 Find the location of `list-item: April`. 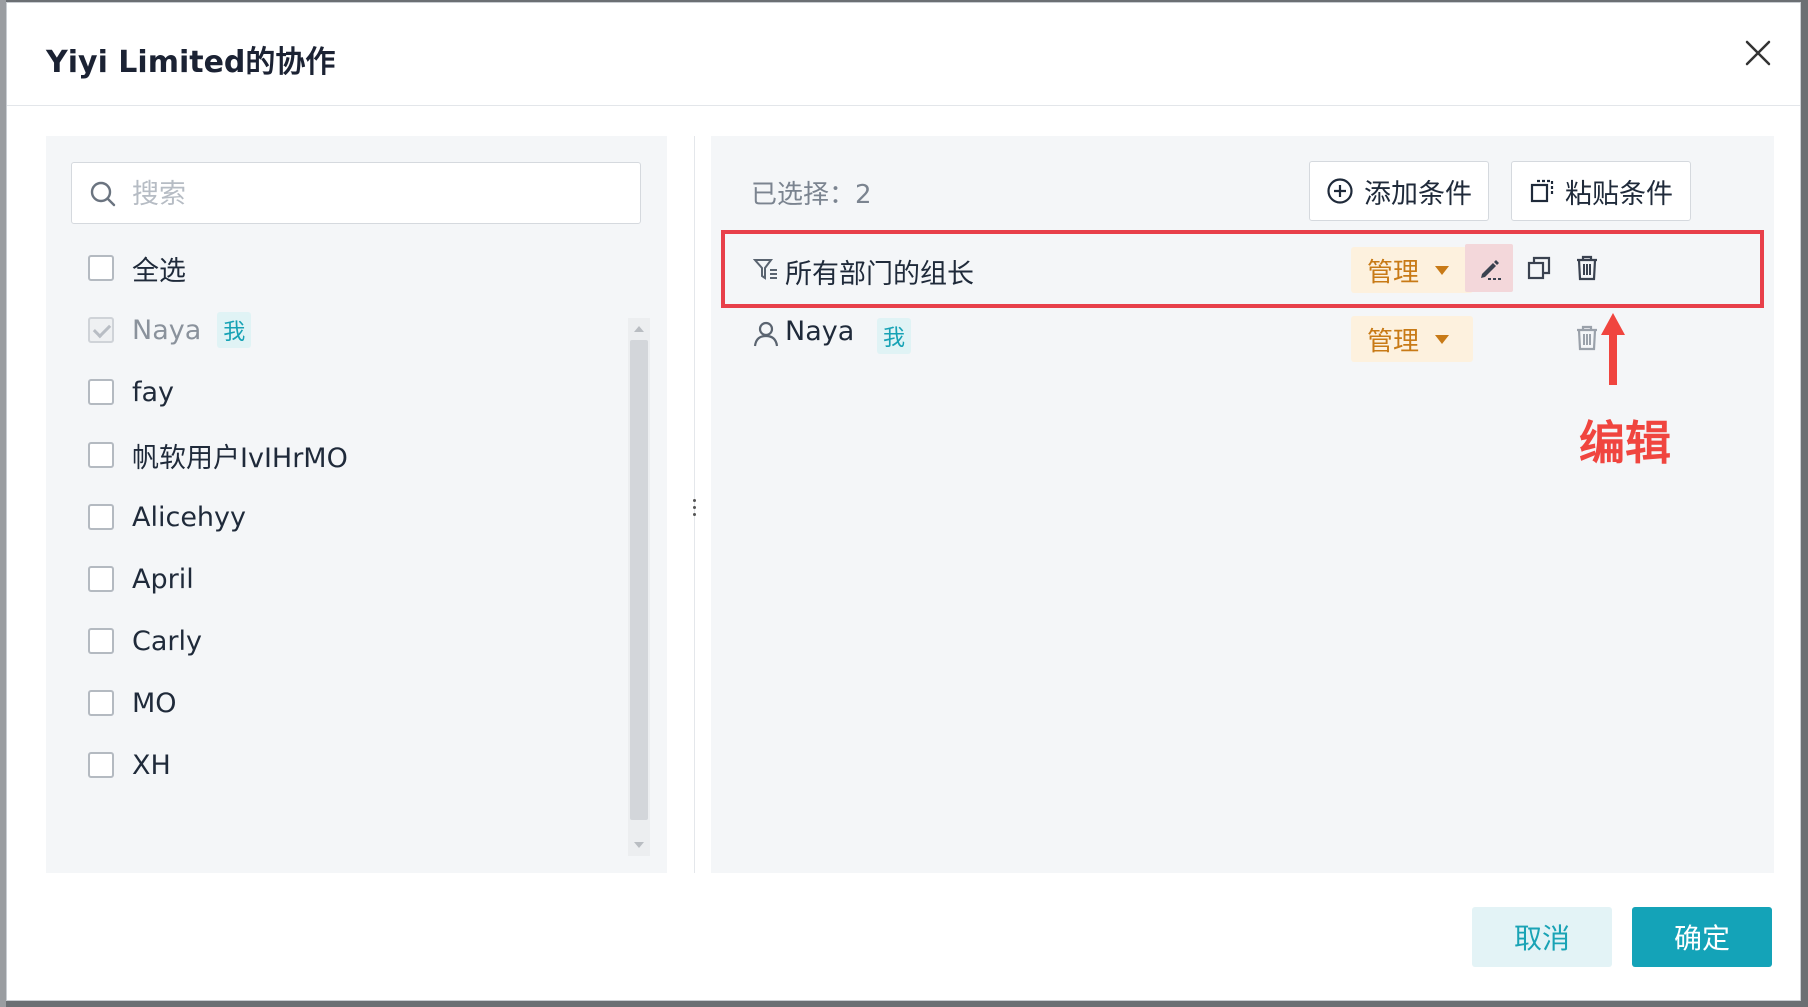

list-item: April is located at coordinates (141, 579).